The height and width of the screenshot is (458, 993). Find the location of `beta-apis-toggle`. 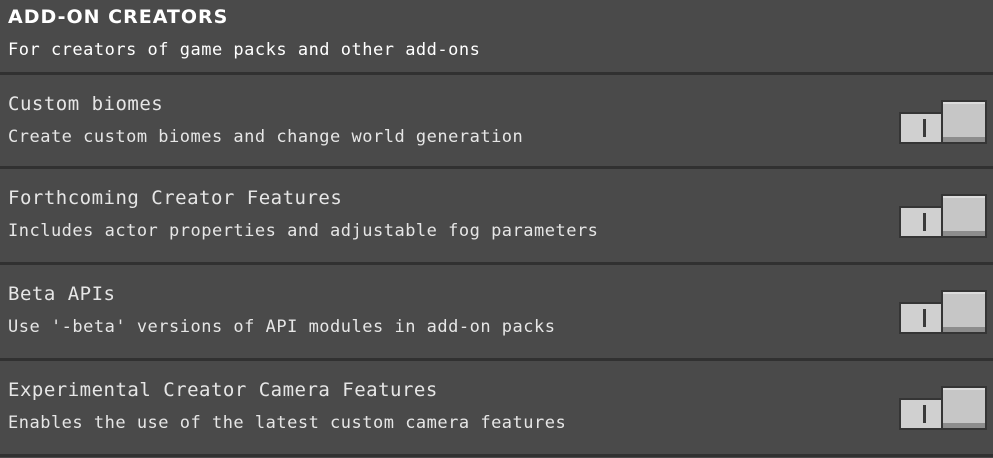

beta-apis-toggle is located at coordinates (944, 314).